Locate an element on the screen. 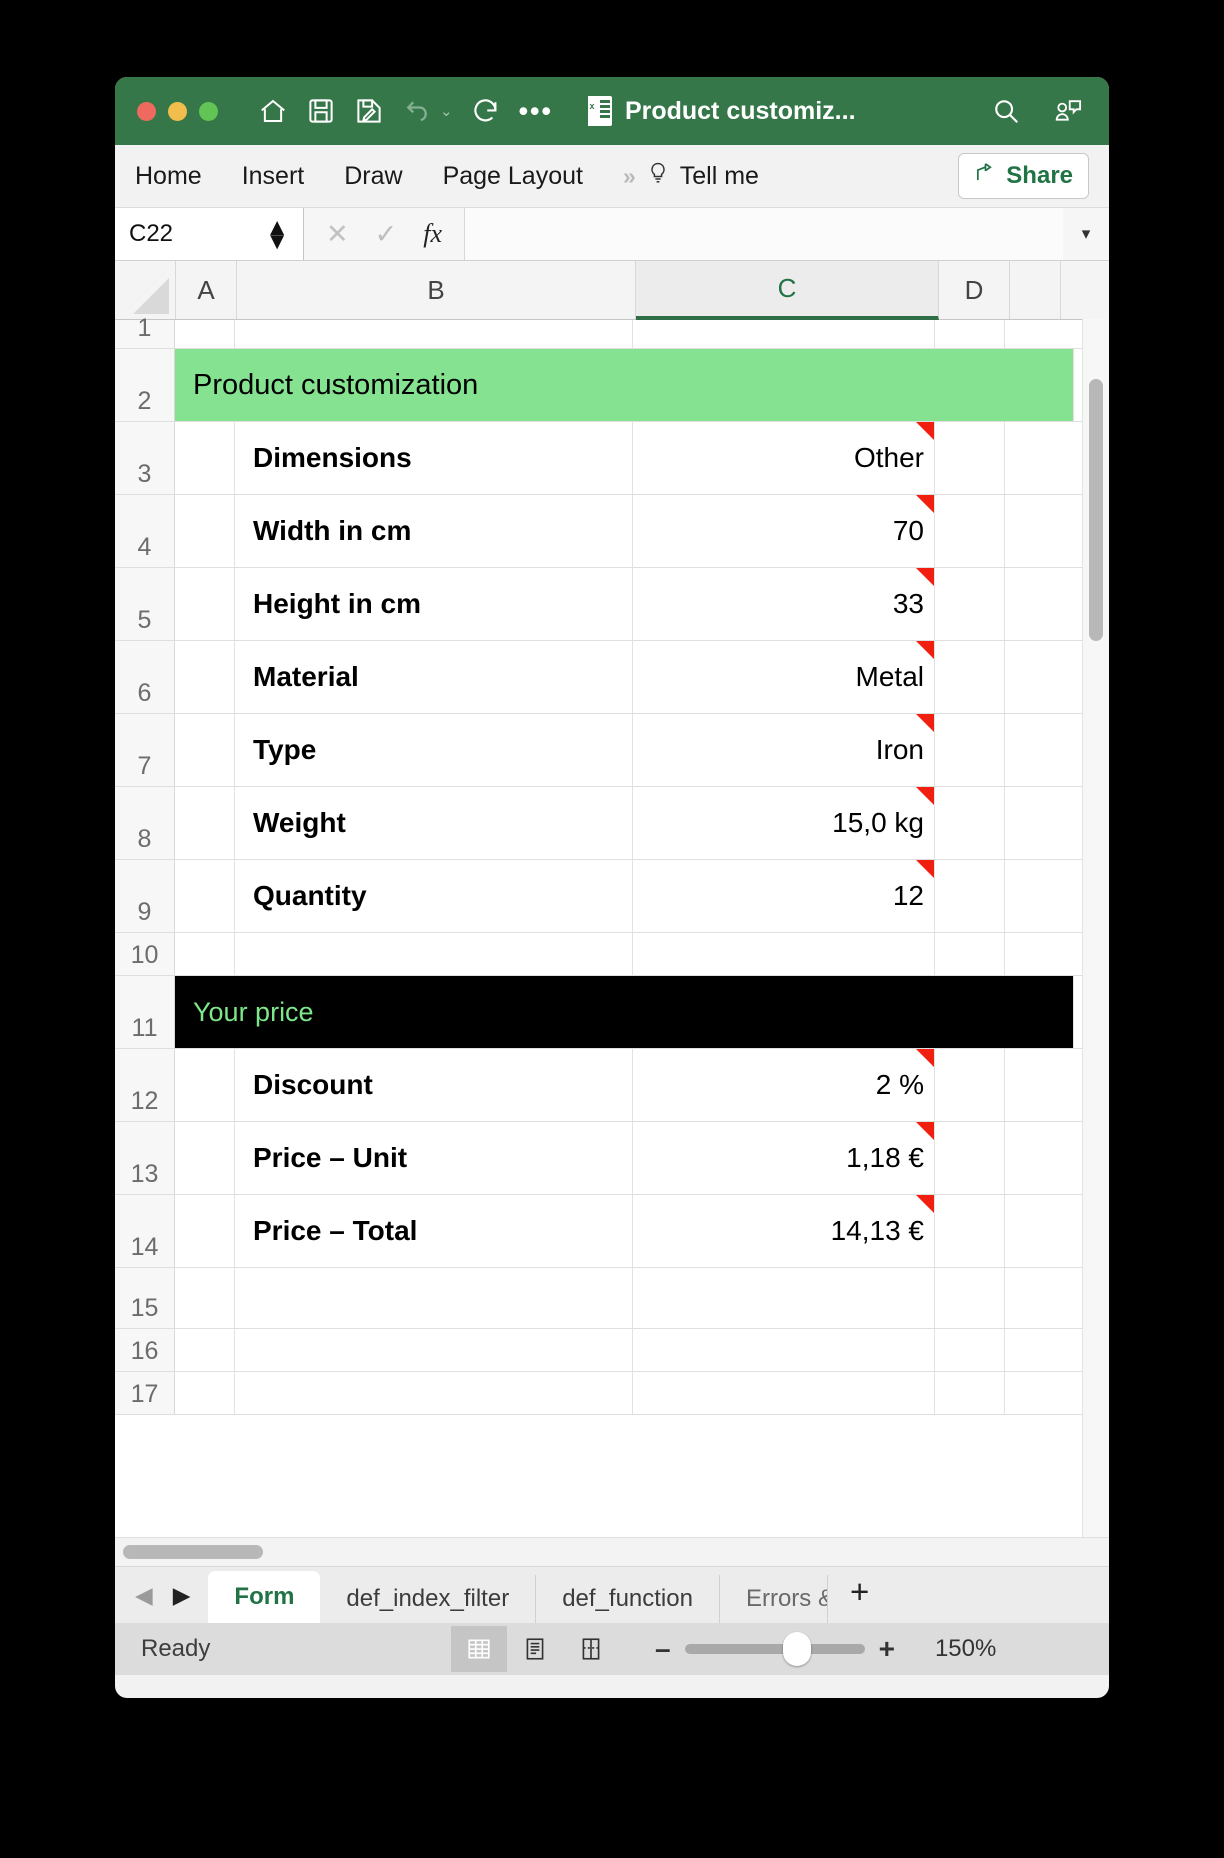 This screenshot has width=1224, height=1858. column-header-c: C is located at coordinates (787, 290).